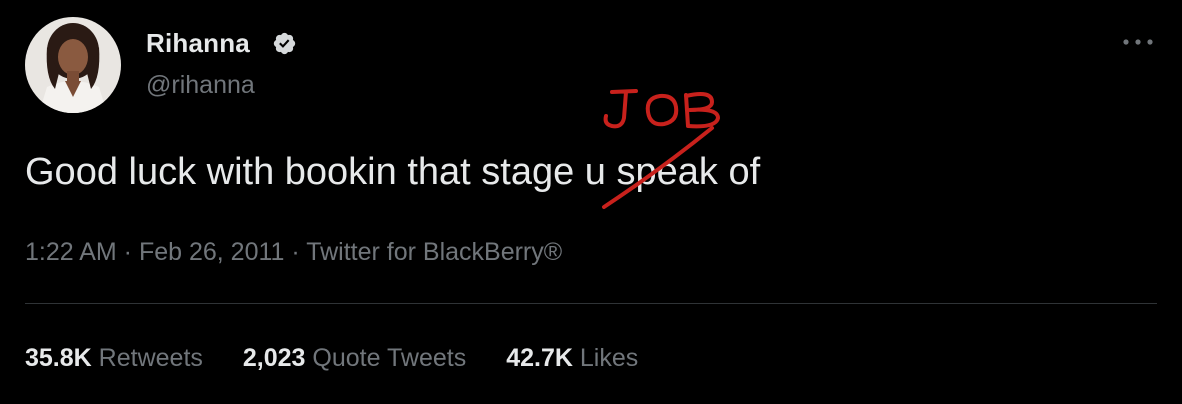  What do you see at coordinates (284, 43) in the screenshot?
I see `verified-badge-icon` at bounding box center [284, 43].